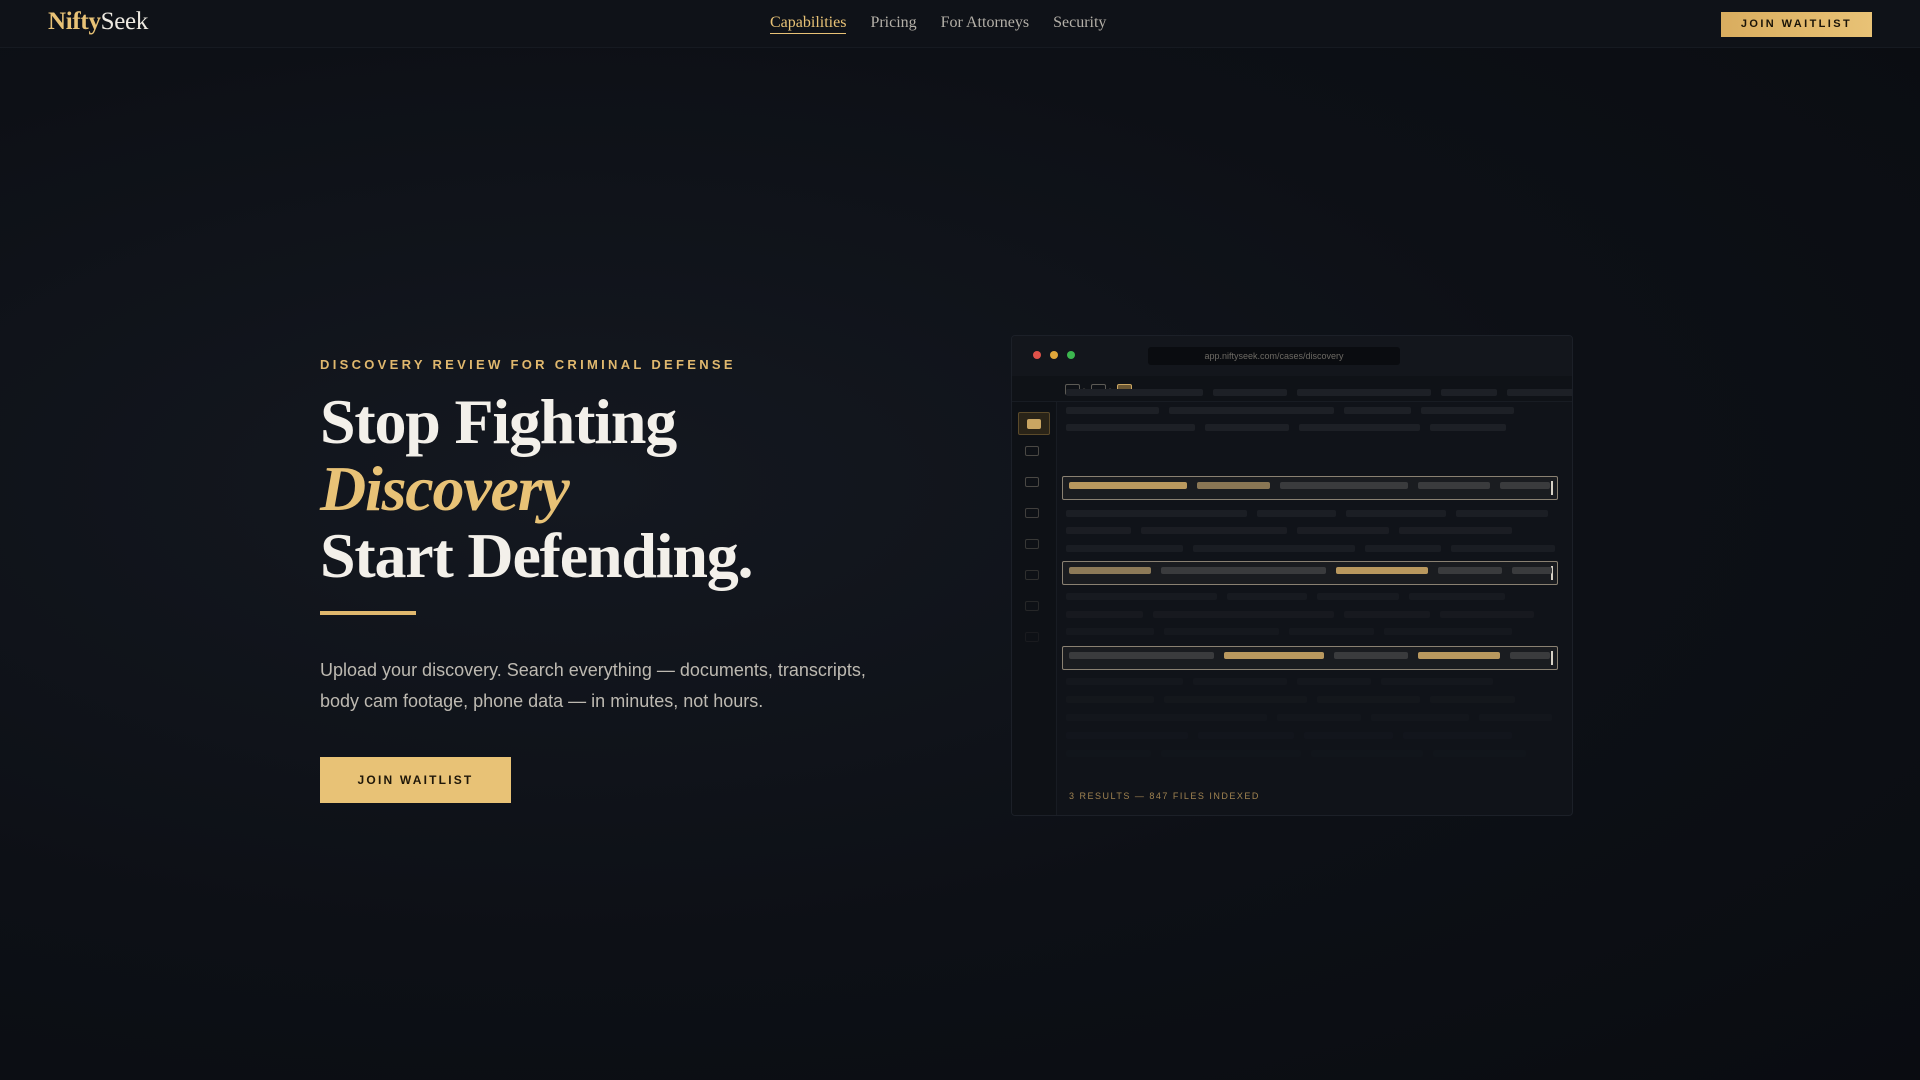  Describe the element at coordinates (1796, 24) in the screenshot. I see `nav-join-waitlist-button: JOIN WAITLIST` at that location.